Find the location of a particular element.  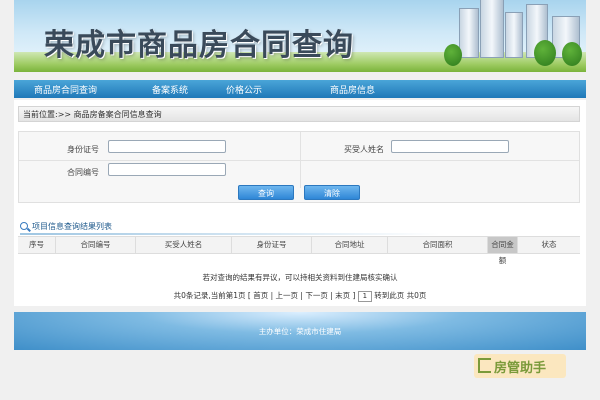

watermark: 房管助手 is located at coordinates (520, 366).